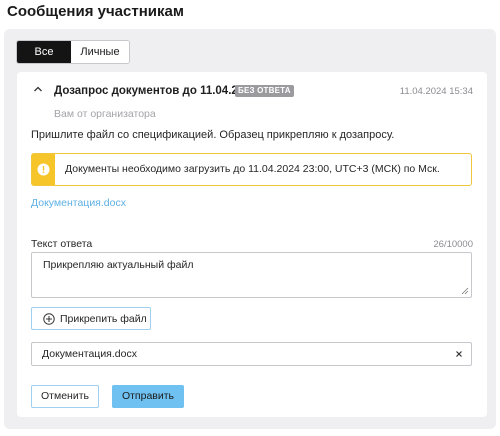 The image size is (500, 436). Describe the element at coordinates (78, 203) in the screenshot. I see `attachment-link: Документация.docx` at that location.